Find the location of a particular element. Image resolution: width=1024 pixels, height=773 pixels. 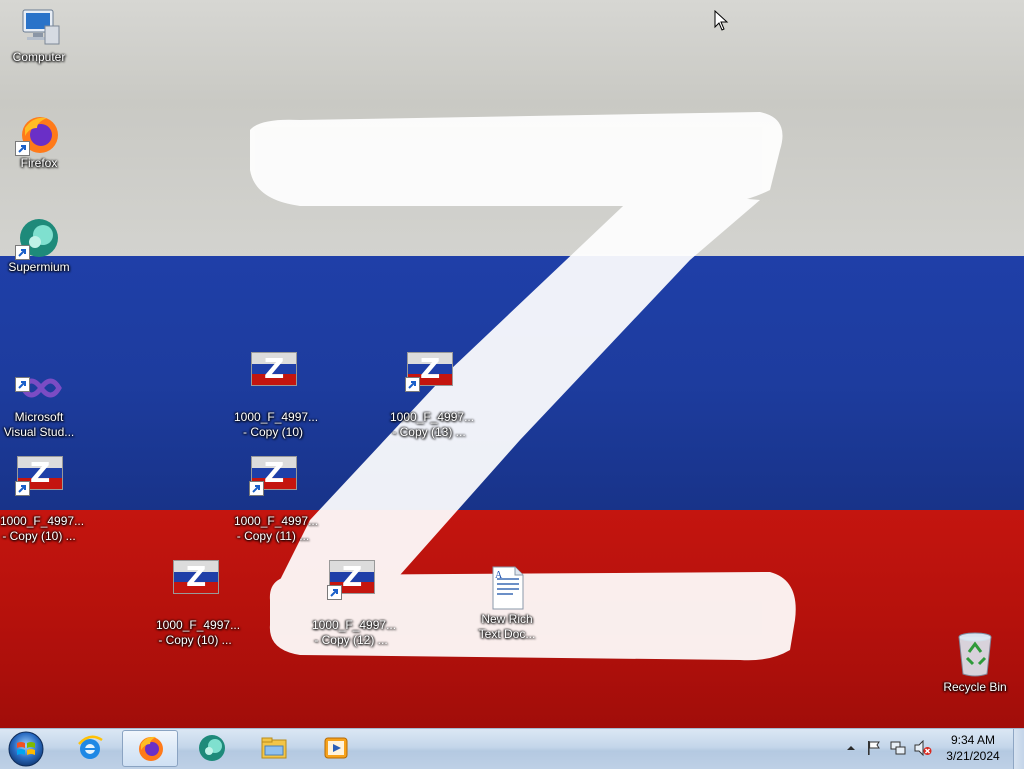

clock-time: 9:34 AM is located at coordinates (973, 740).